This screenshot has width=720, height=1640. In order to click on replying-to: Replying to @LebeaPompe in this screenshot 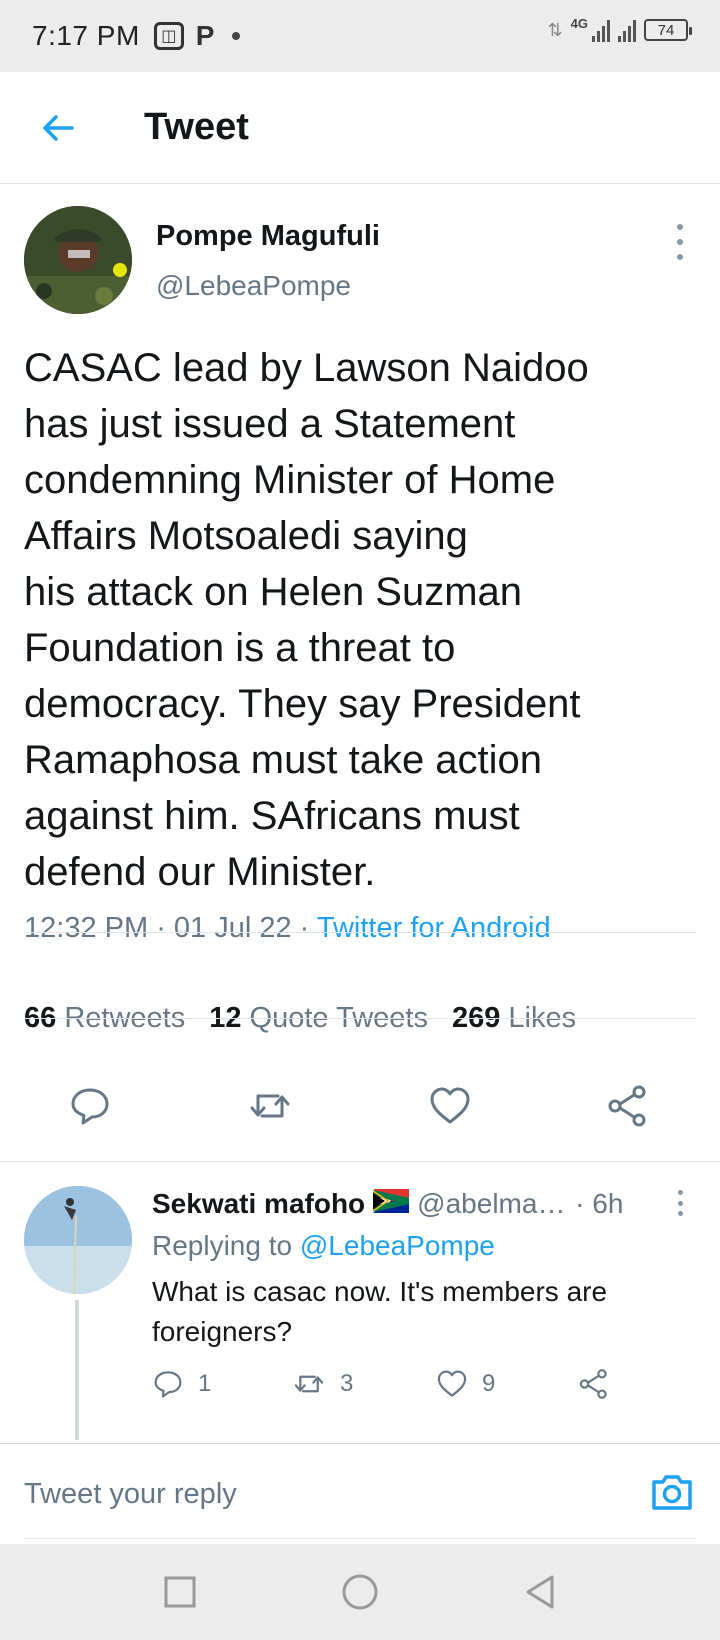, I will do `click(323, 1246)`.